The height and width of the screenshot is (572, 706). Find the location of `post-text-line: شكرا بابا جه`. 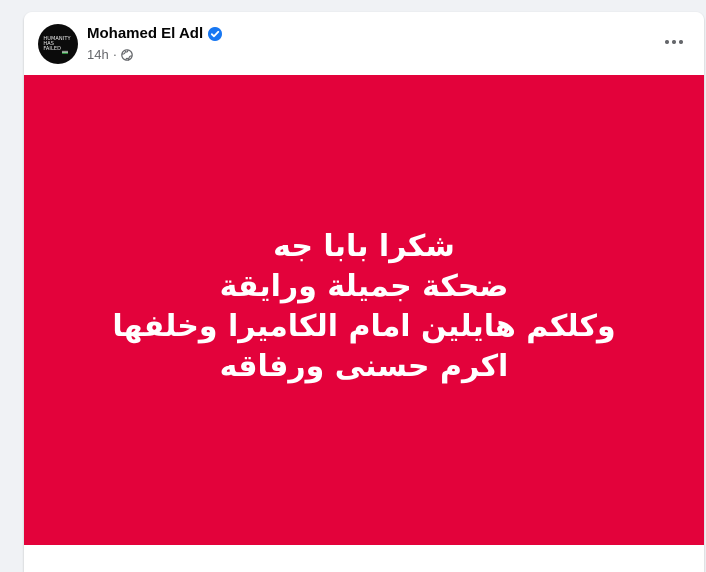

post-text-line: شكرا بابا جه is located at coordinates (364, 246).